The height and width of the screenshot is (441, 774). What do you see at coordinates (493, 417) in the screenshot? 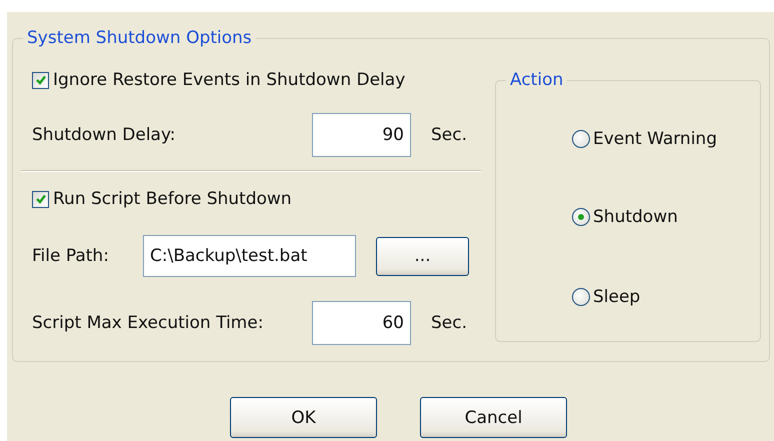
I see `dialog-button: Cancel` at bounding box center [493, 417].